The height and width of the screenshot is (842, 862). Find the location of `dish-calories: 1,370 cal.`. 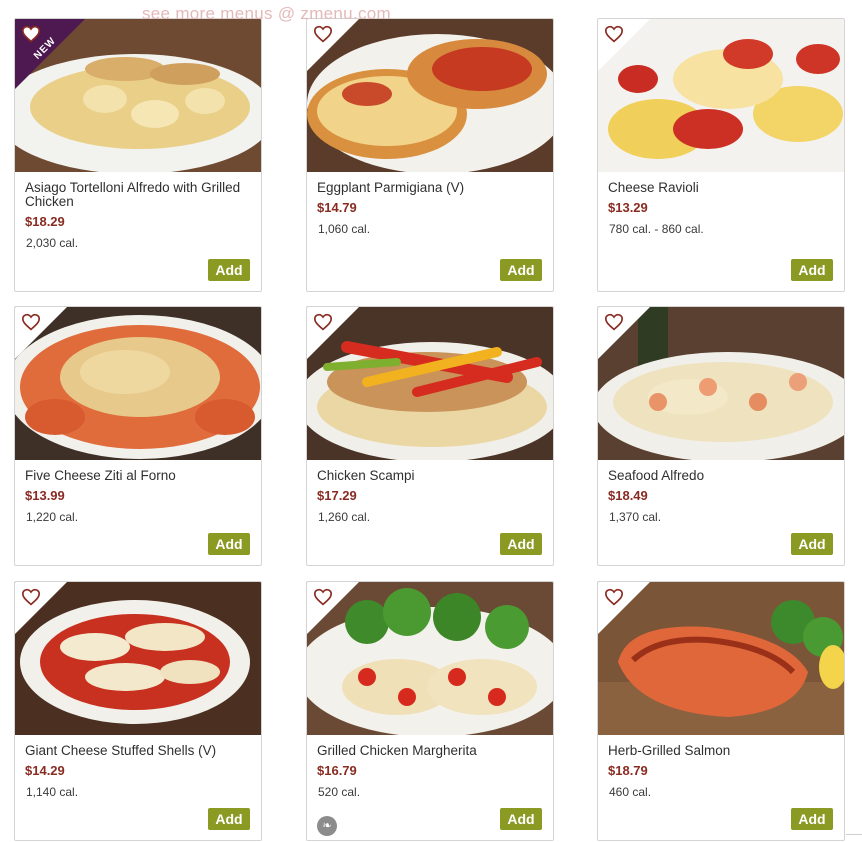

dish-calories: 1,370 cal. is located at coordinates (635, 517).